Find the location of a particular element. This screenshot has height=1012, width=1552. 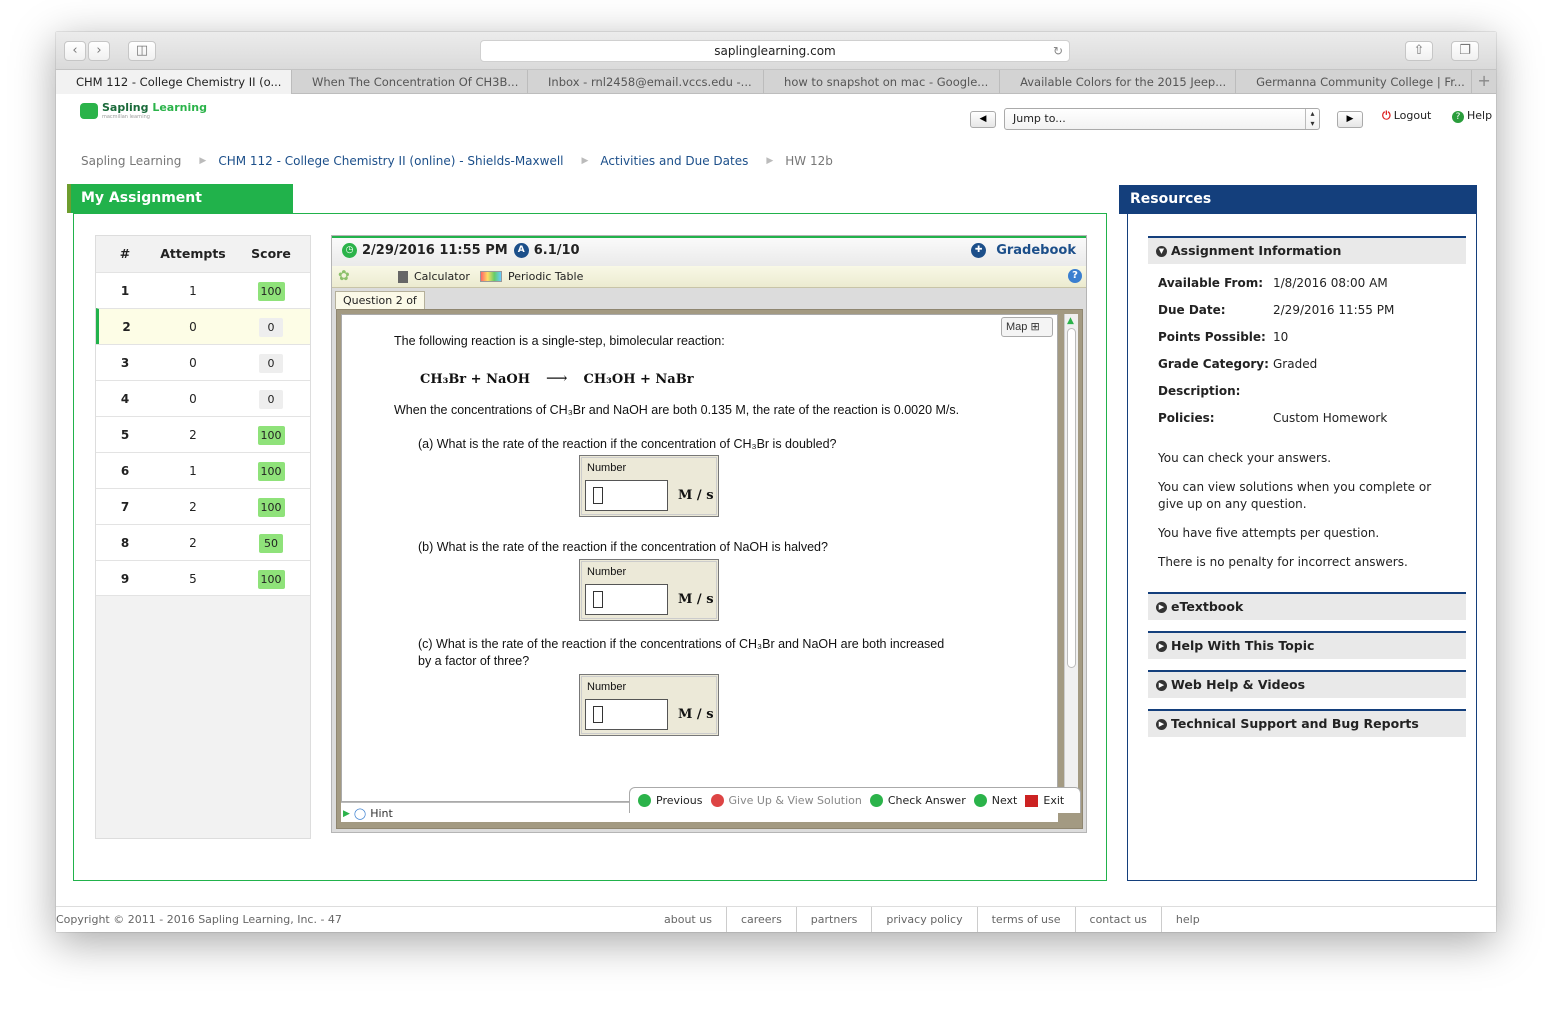

sapling-leaf-icon: ✿ is located at coordinates (344, 276).